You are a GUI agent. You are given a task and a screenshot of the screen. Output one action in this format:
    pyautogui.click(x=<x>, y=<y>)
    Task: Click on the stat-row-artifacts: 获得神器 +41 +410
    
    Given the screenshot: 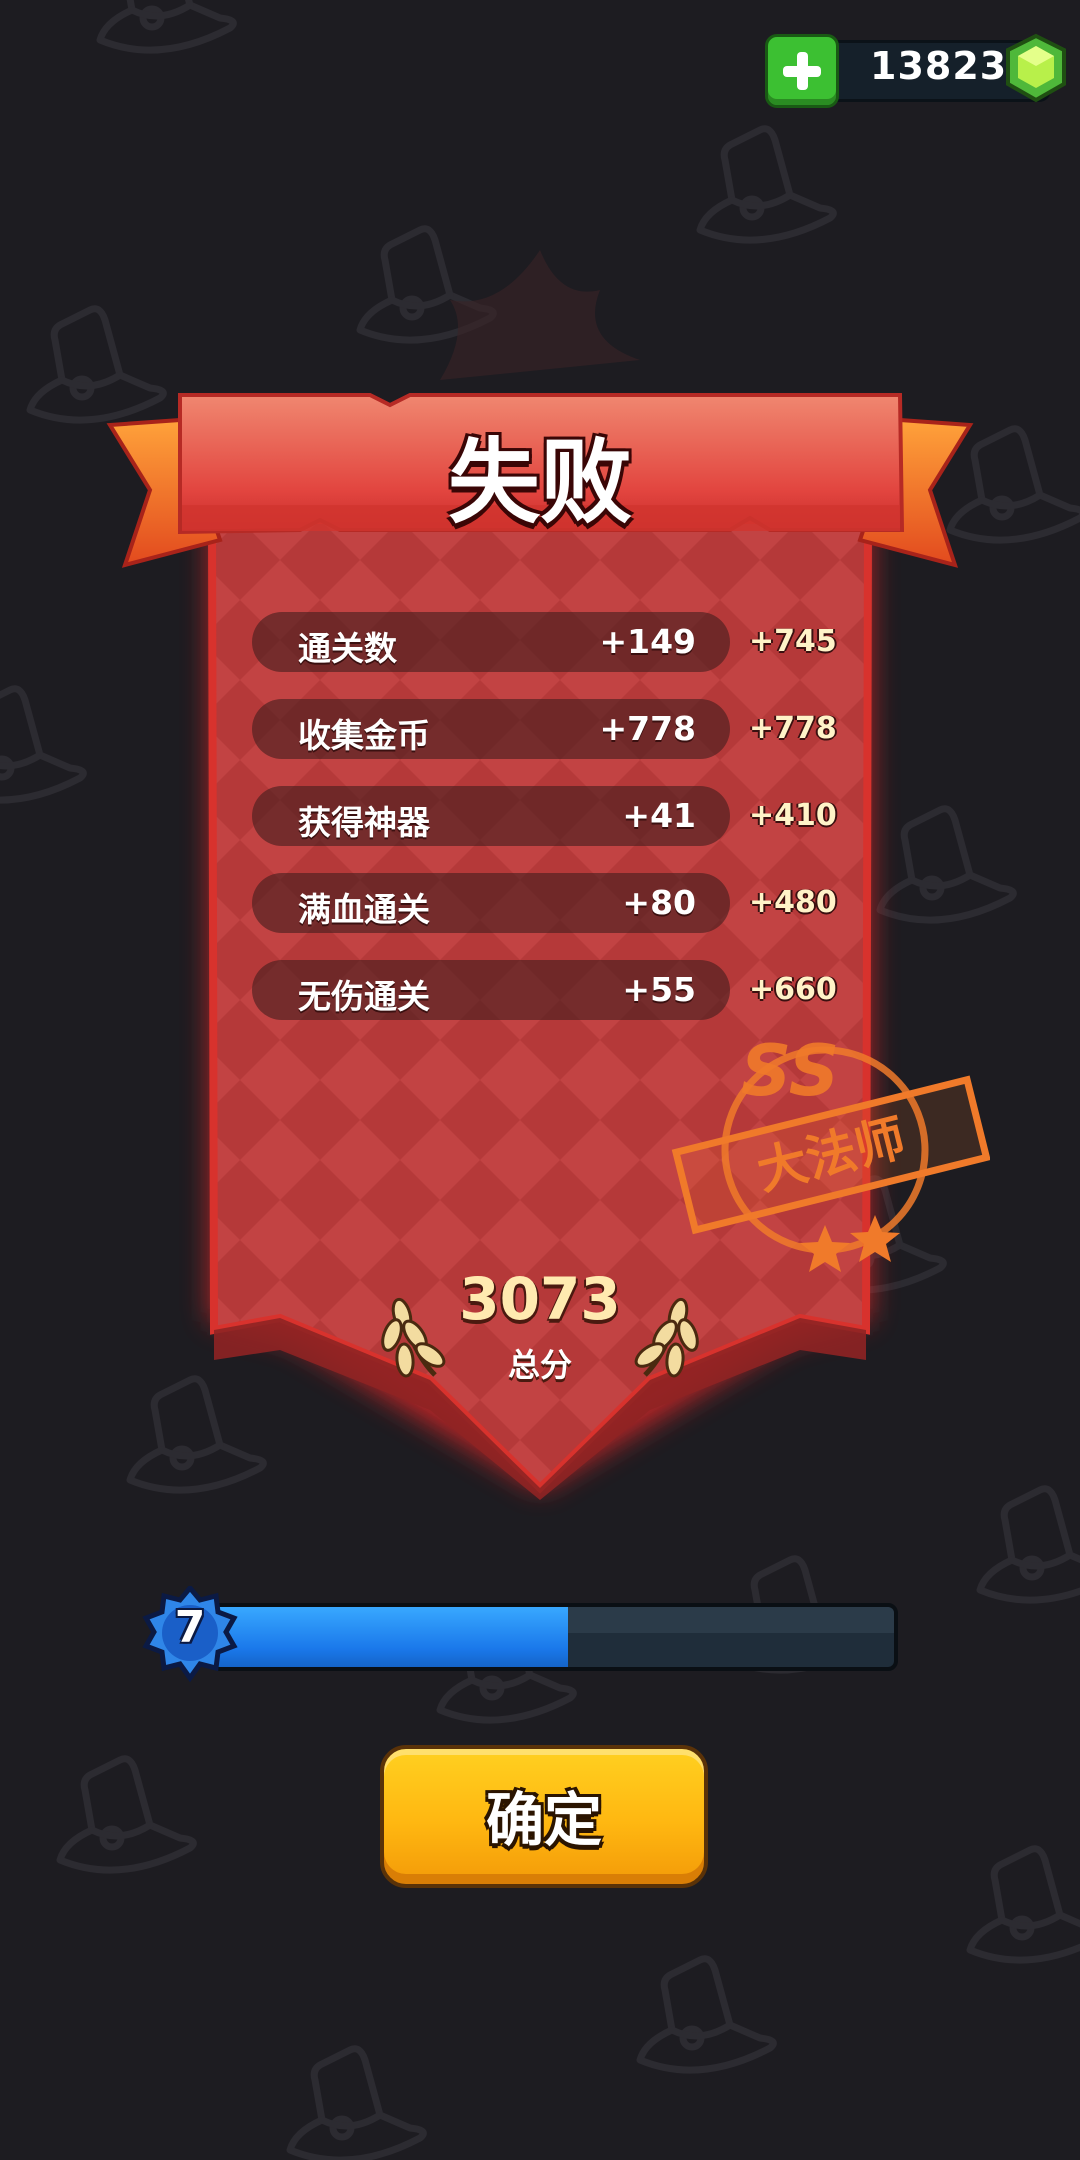 What is the action you would take?
    pyautogui.click(x=544, y=816)
    